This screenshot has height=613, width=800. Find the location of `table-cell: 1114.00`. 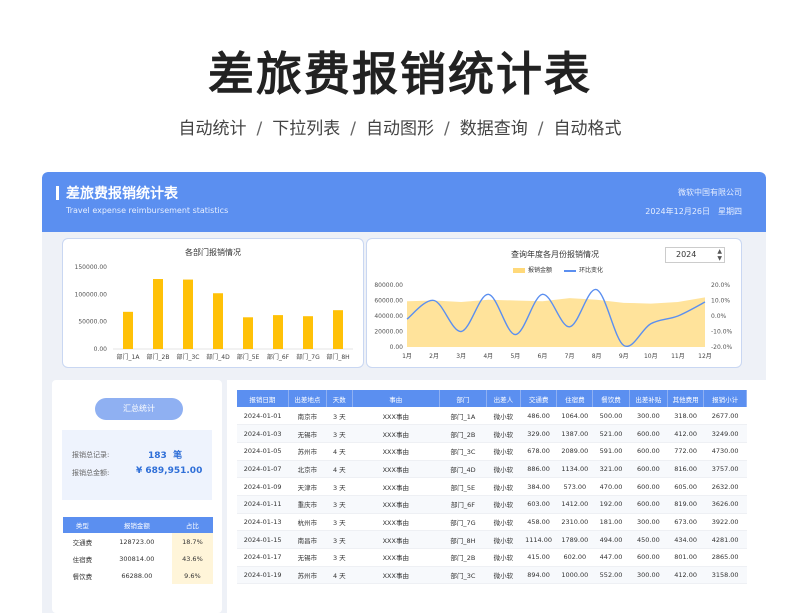

table-cell: 1114.00 is located at coordinates (538, 539).